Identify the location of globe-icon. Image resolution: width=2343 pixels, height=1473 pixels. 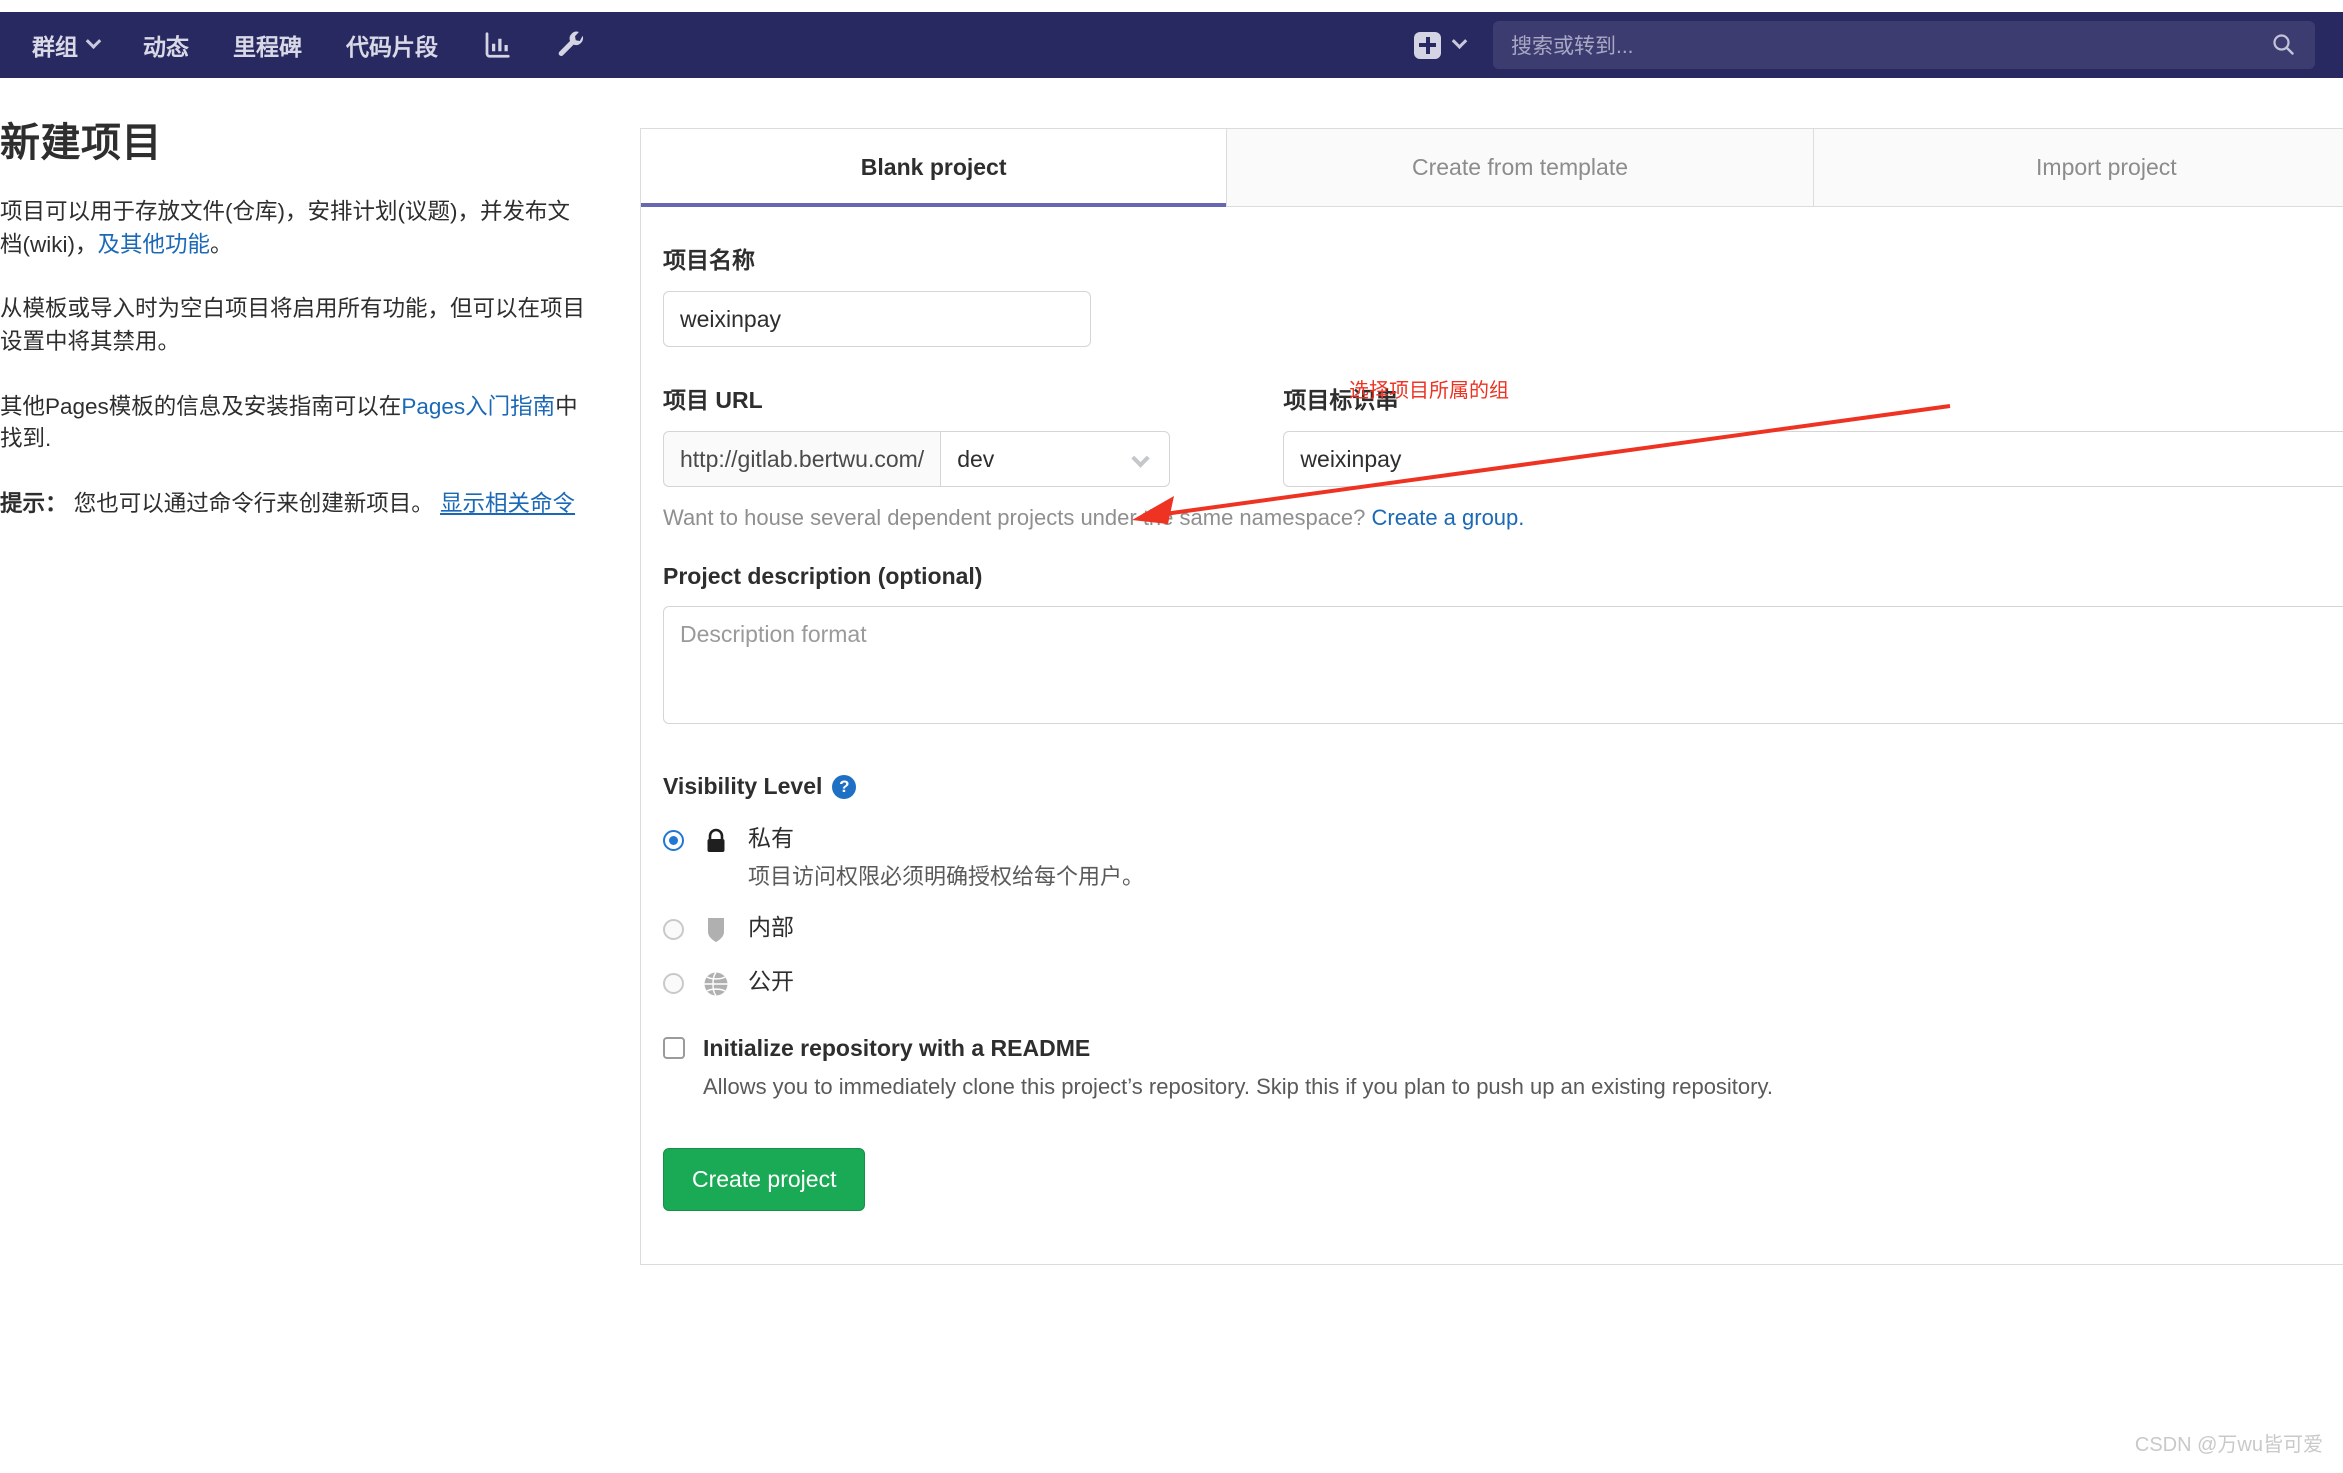
(716, 984).